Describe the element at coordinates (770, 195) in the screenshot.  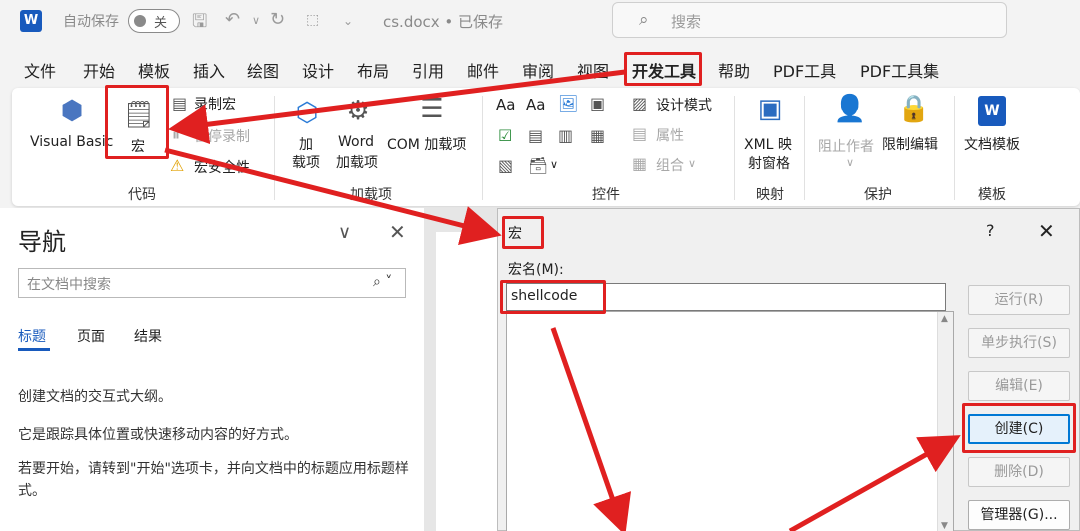
I see `group-label-mapping: 映射` at that location.